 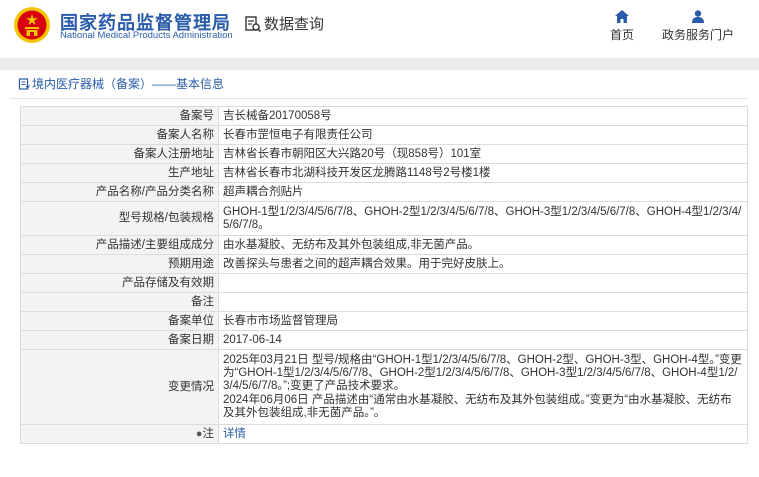 I want to click on field-label: 备案号, so click(x=119, y=116).